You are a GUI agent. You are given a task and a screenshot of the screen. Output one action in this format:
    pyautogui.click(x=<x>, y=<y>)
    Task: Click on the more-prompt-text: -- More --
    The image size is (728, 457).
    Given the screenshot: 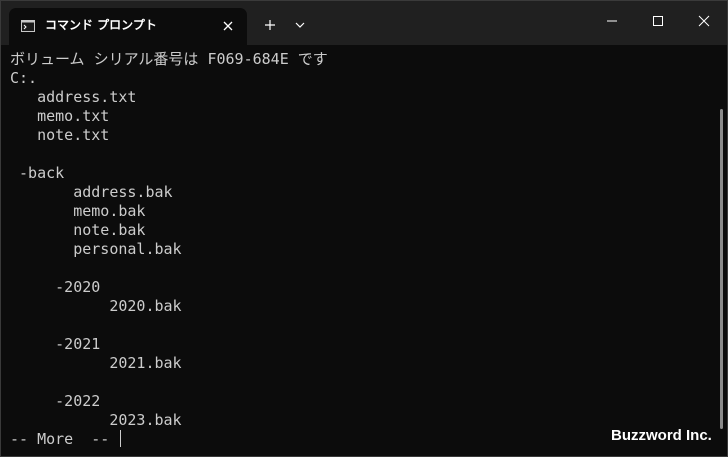 What is the action you would take?
    pyautogui.click(x=64, y=439)
    